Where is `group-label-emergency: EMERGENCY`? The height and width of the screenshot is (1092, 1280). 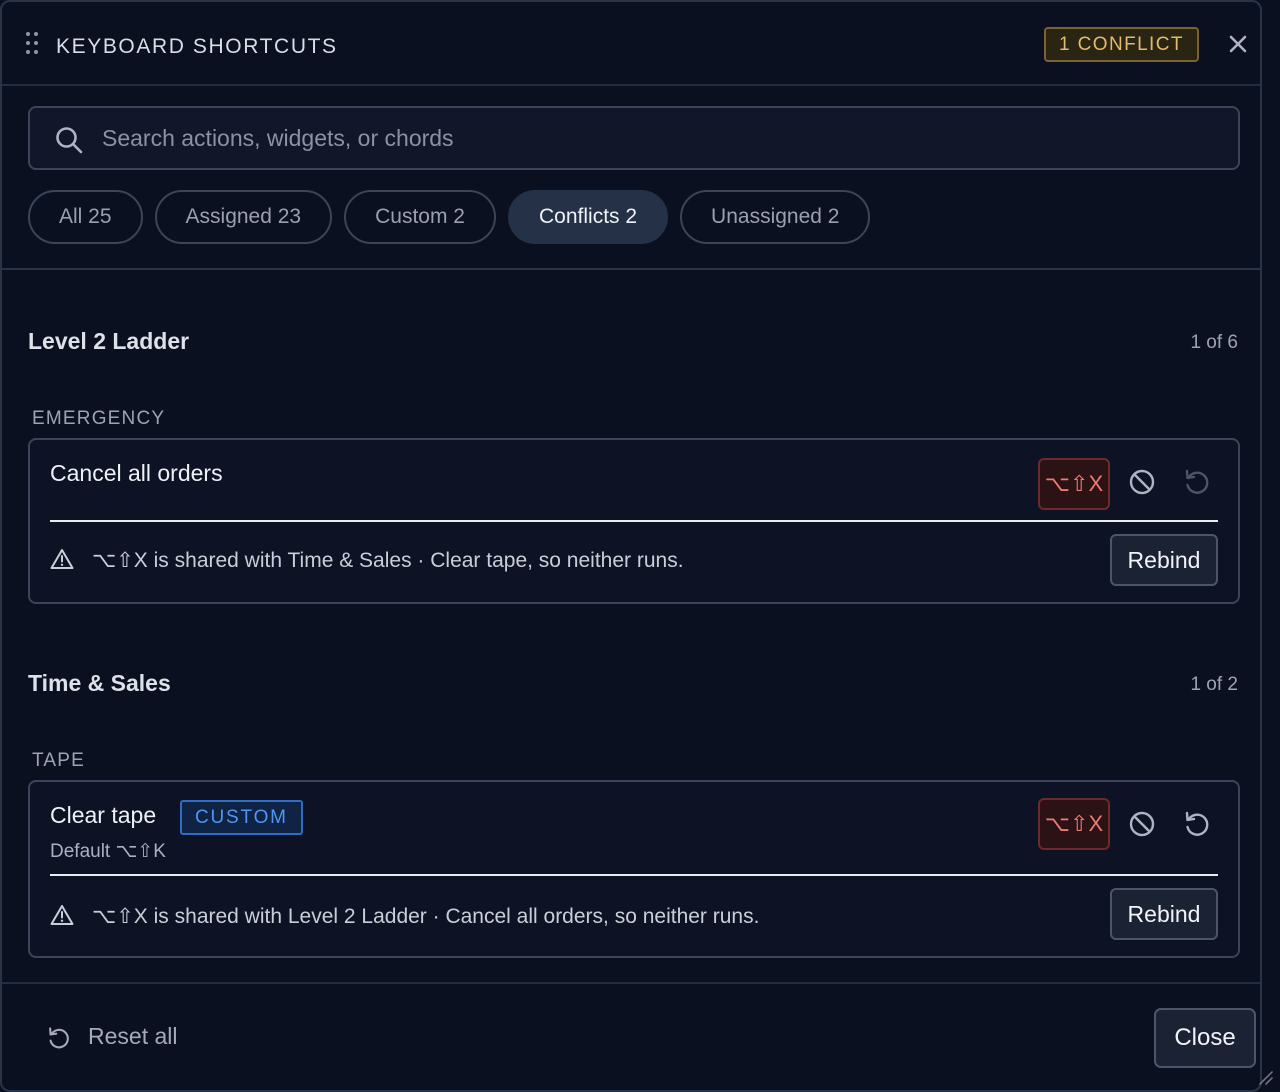
group-label-emergency: EMERGENCY is located at coordinates (99, 418).